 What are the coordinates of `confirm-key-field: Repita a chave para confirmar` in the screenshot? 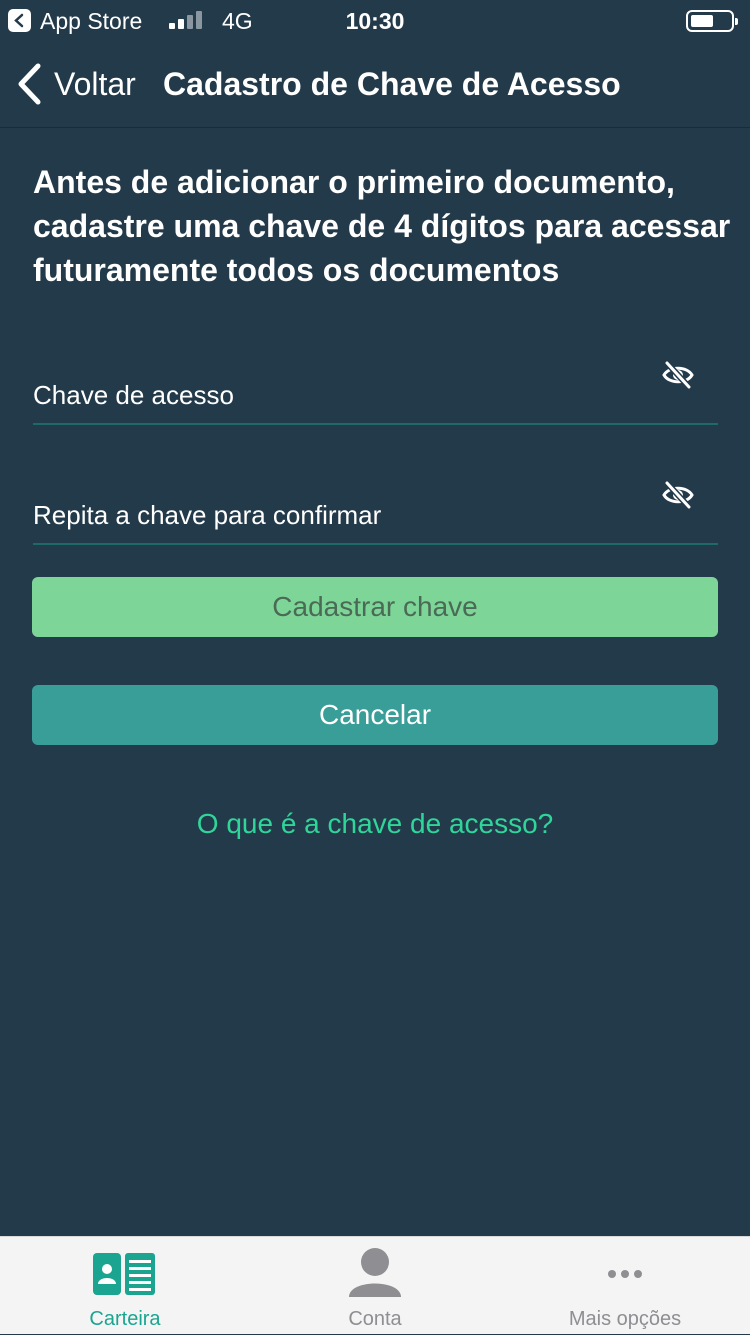 It's located at (375, 510).